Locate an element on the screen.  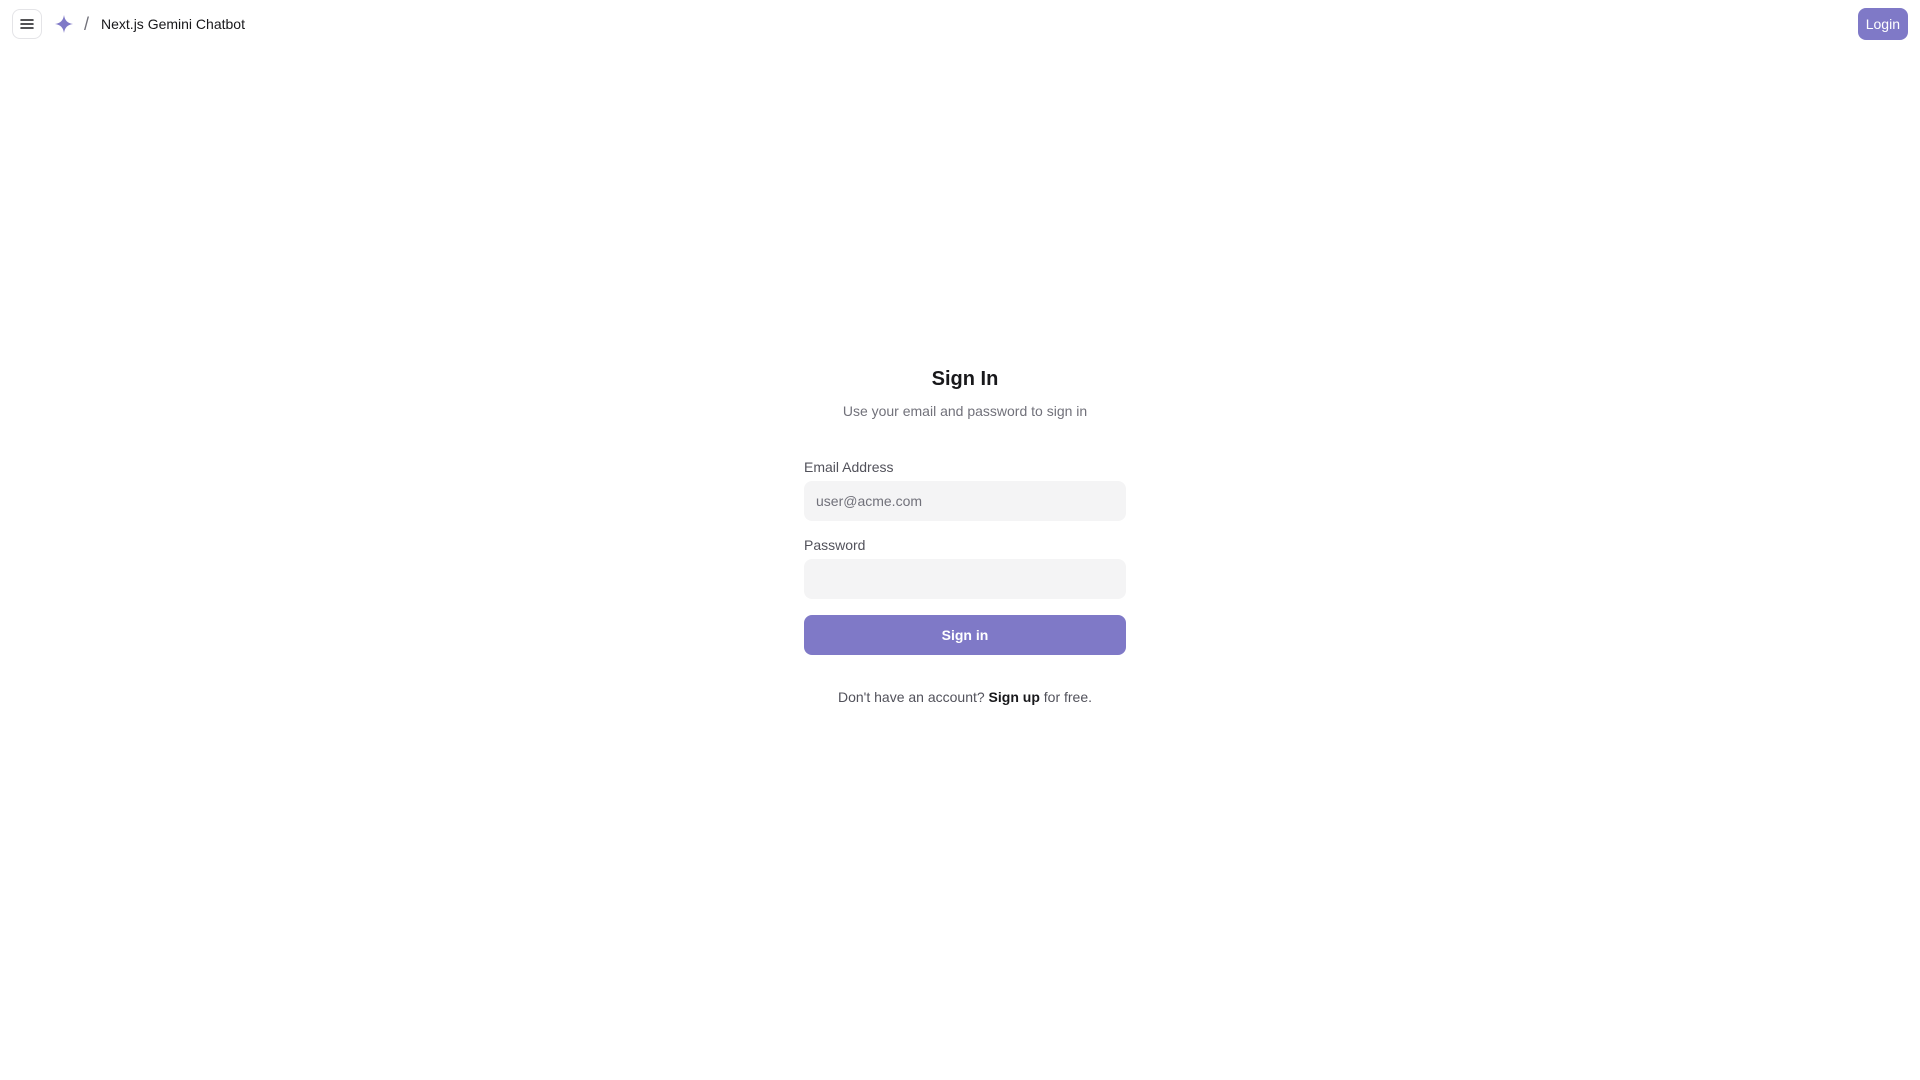
page-title: Sign In is located at coordinates (965, 379).